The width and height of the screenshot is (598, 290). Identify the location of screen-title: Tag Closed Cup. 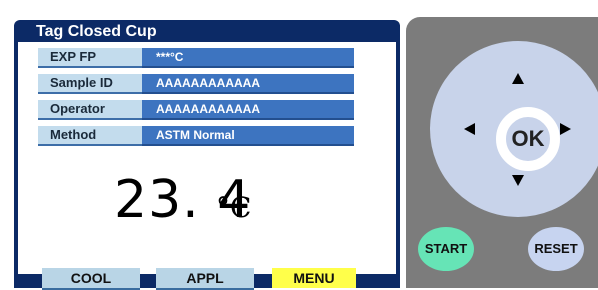
(96, 31).